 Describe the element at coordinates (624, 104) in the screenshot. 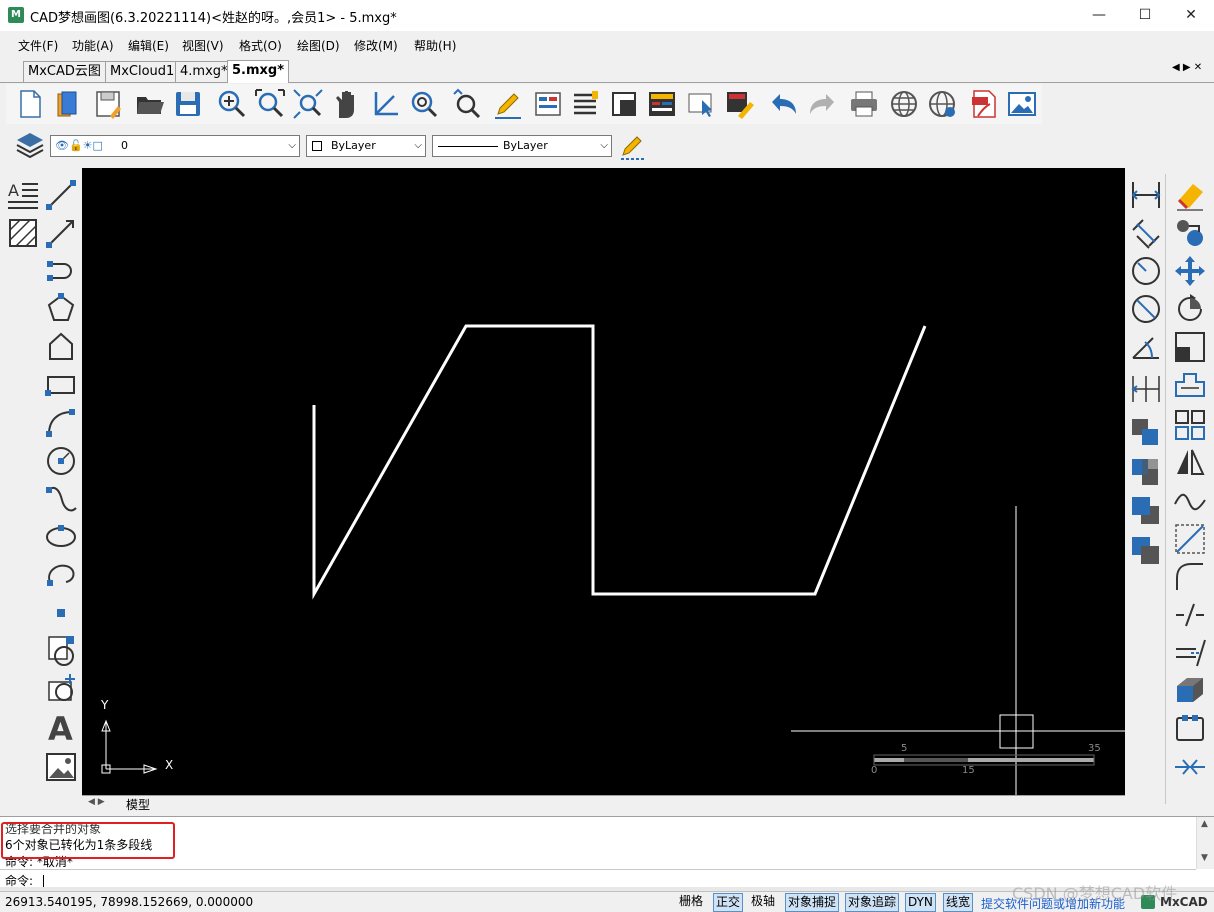

I see `block-icon` at that location.